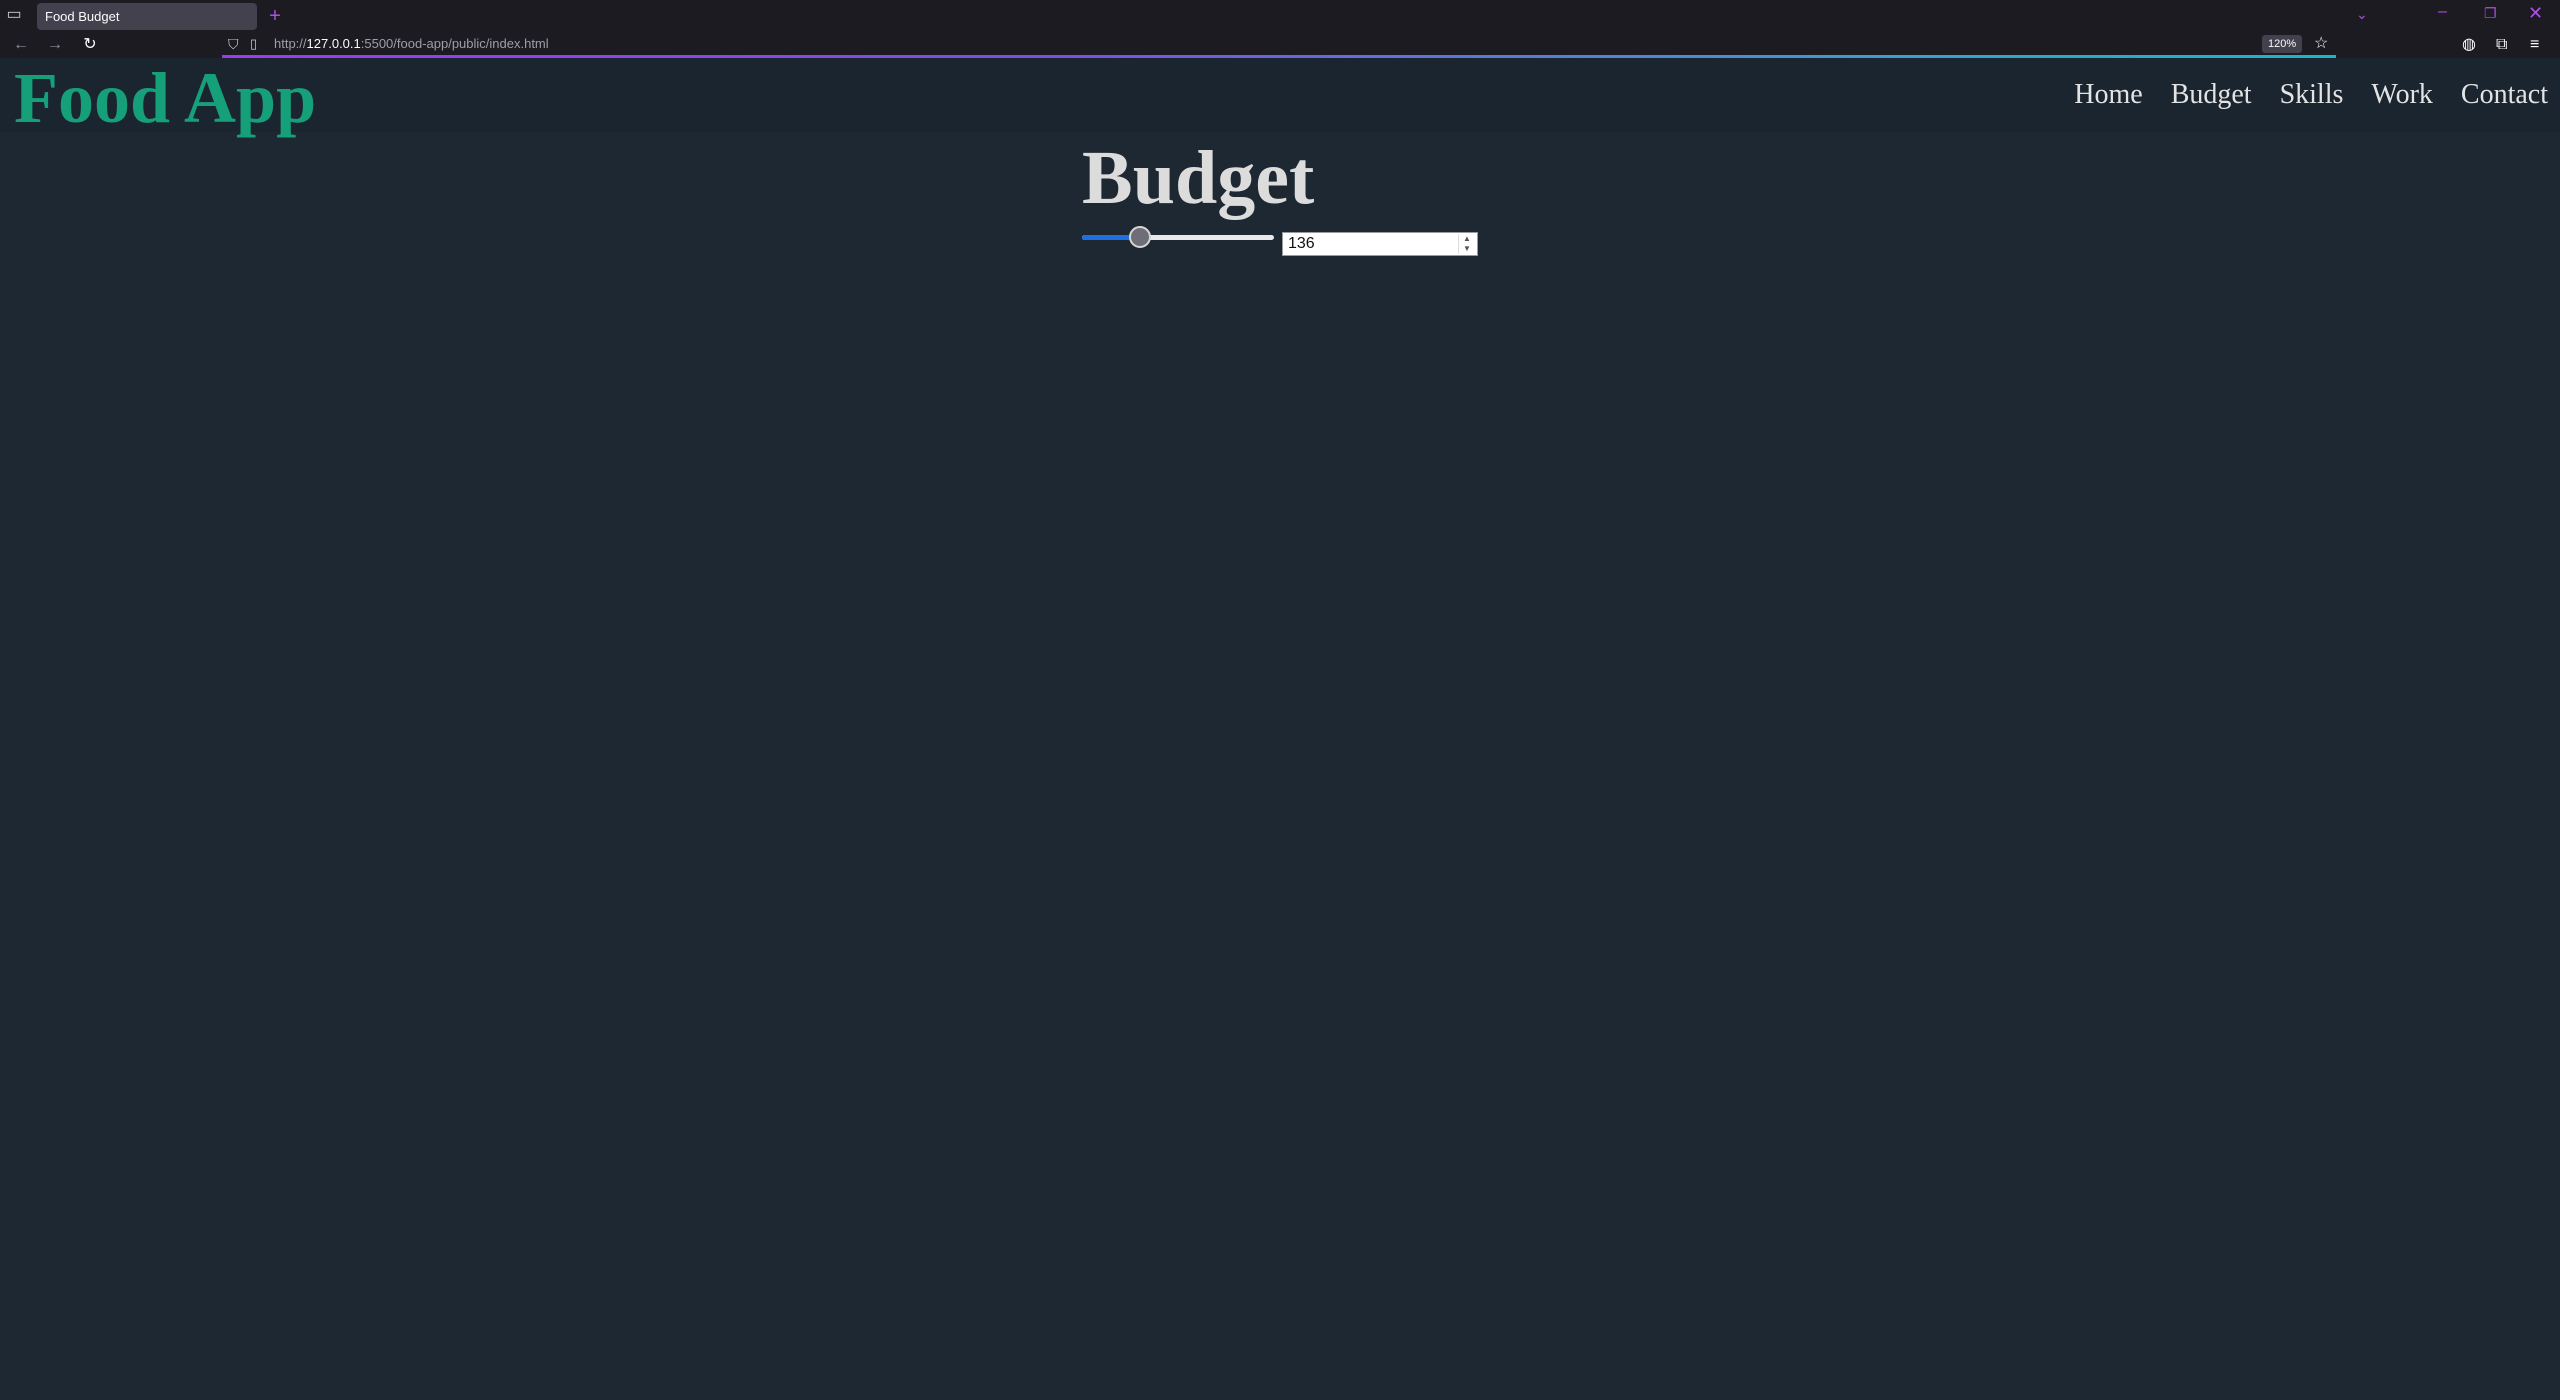 This screenshot has height=1400, width=2560. I want to click on shield-icon: ⛉, so click(233, 44).